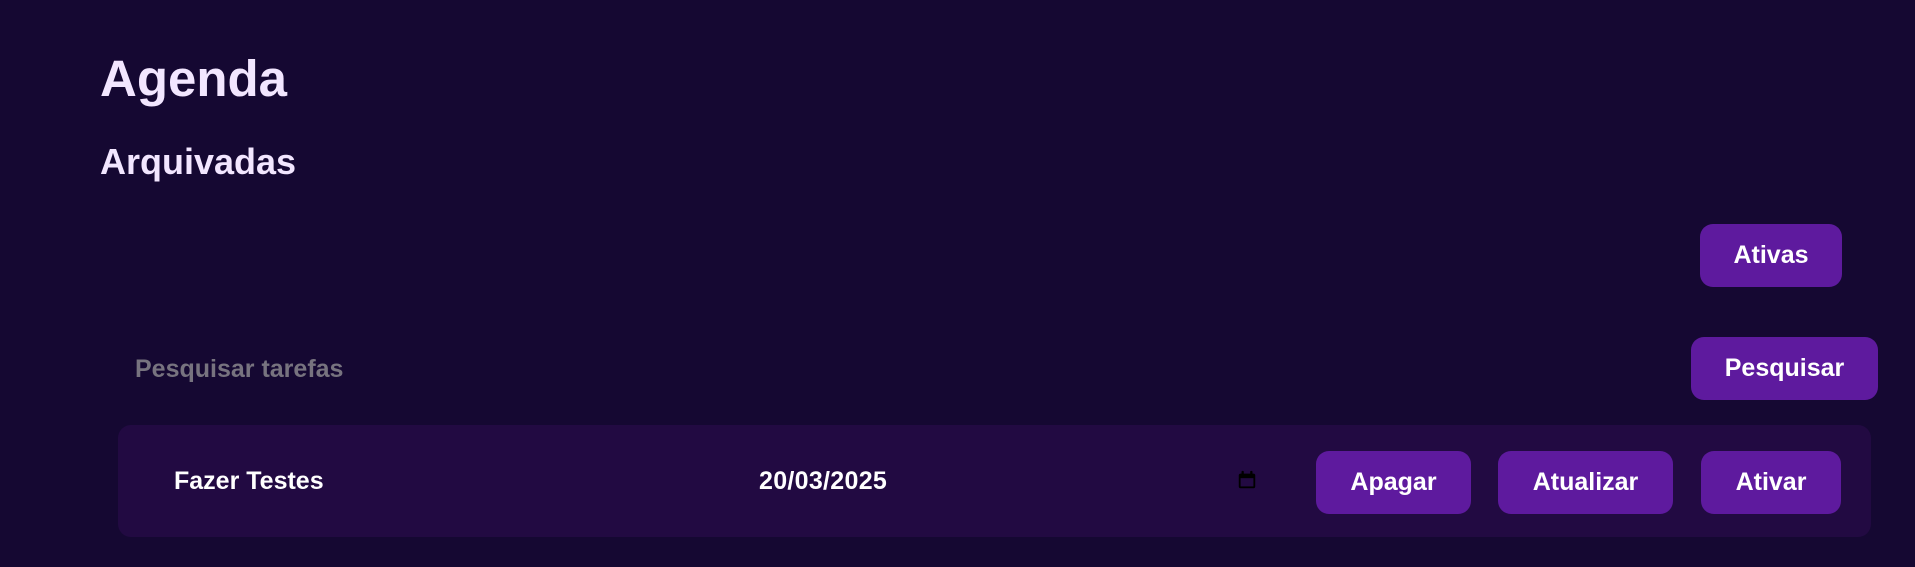 The height and width of the screenshot is (567, 1915). Describe the element at coordinates (576, 369) in the screenshot. I see `search-input` at that location.